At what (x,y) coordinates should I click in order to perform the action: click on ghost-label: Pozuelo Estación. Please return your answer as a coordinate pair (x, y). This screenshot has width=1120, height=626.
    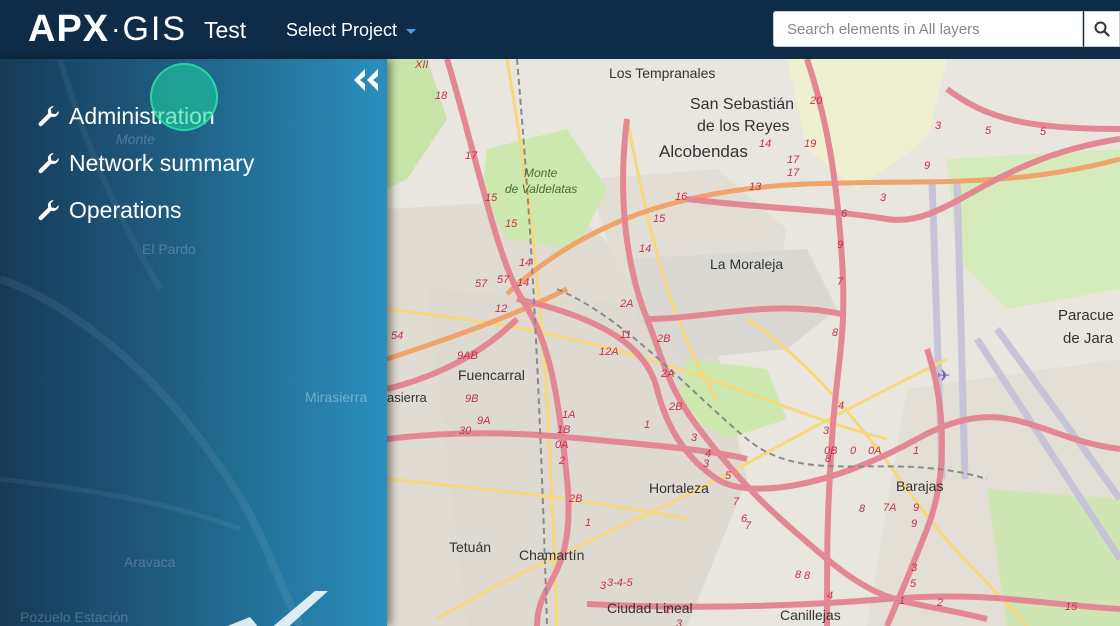
    Looking at the image, I should click on (74, 617).